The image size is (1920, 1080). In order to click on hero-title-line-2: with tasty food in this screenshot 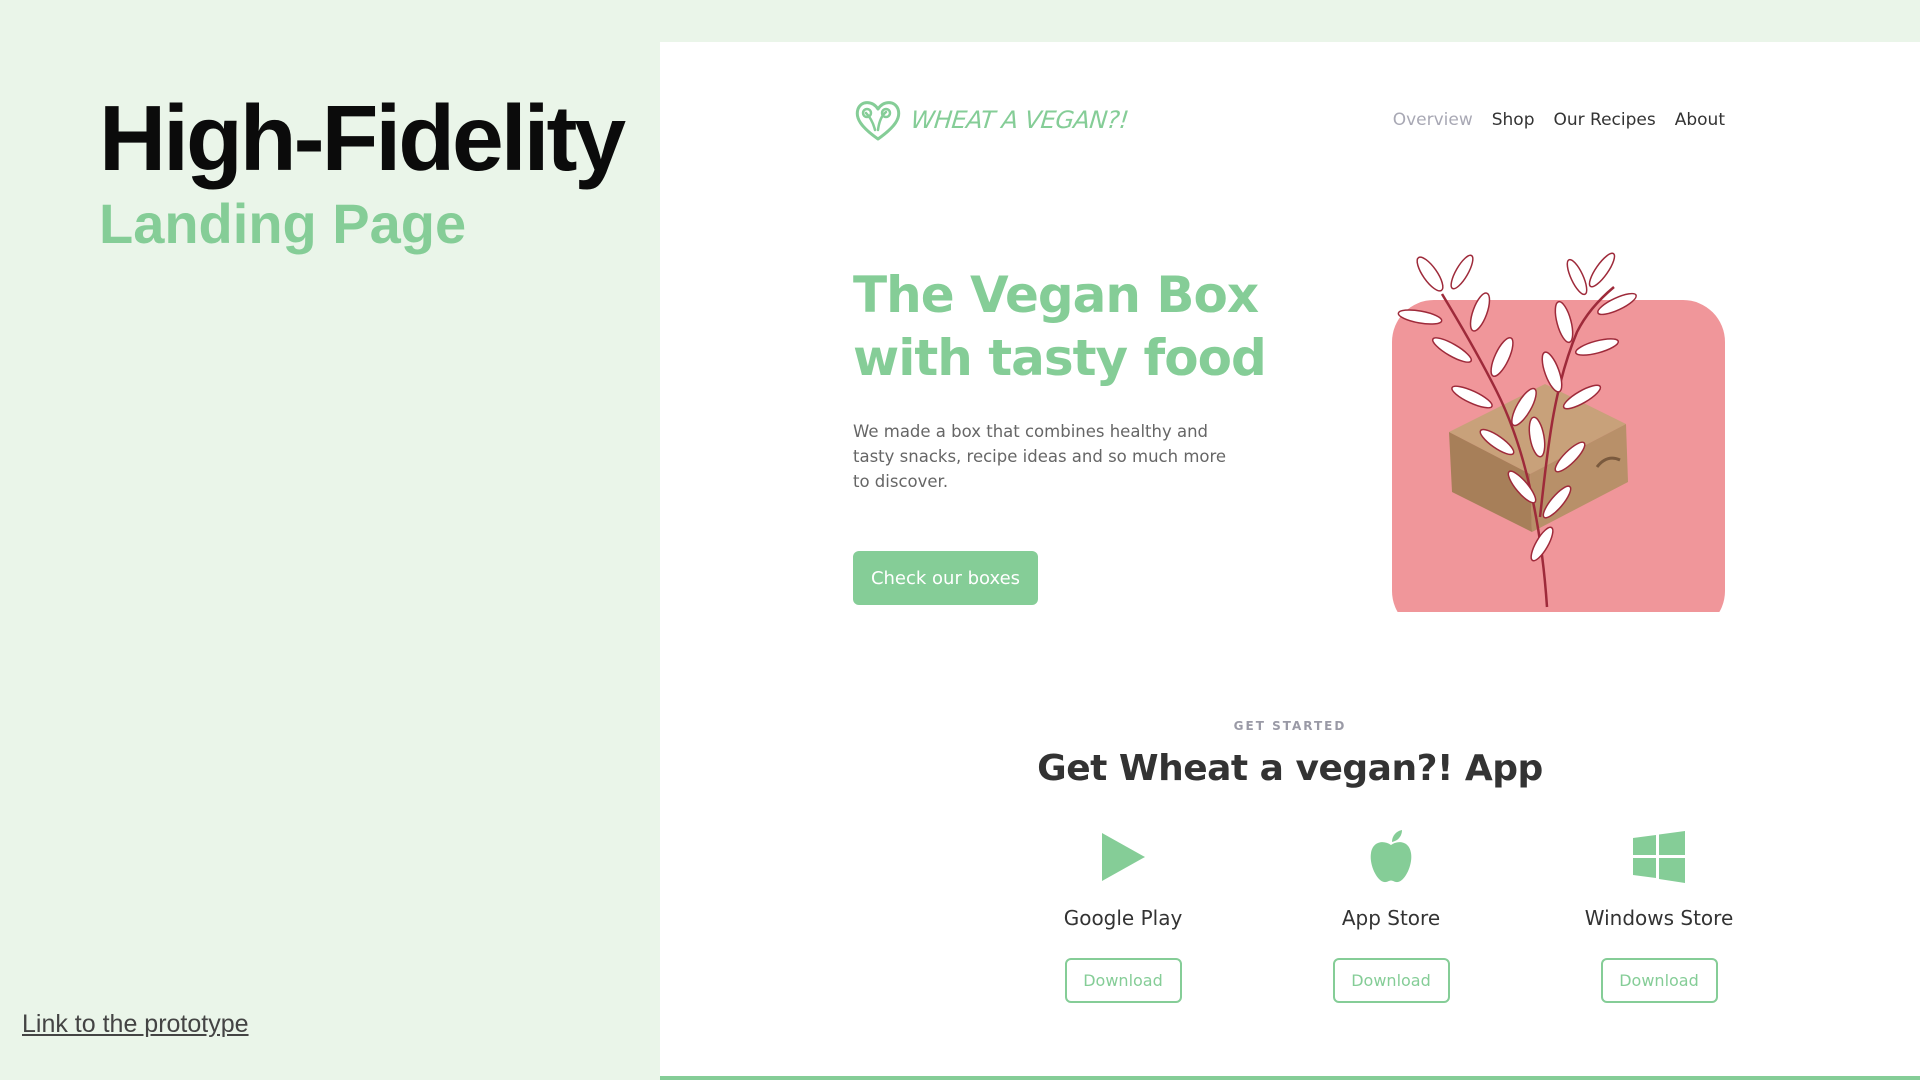, I will do `click(1060, 358)`.